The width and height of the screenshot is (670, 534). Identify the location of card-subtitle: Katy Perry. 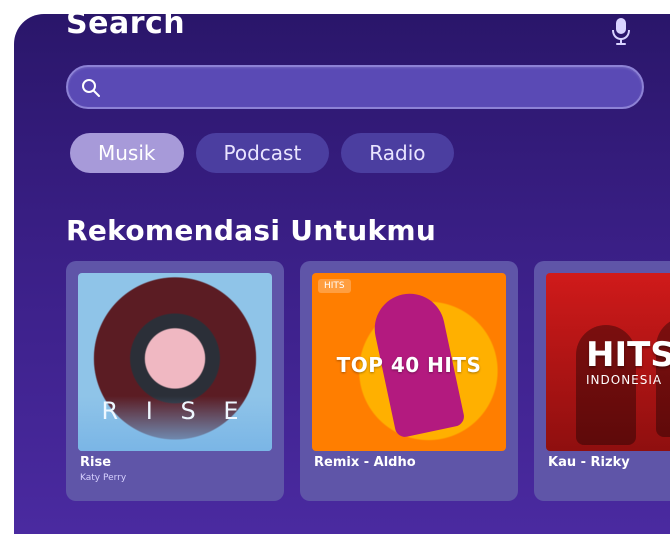
(103, 478).